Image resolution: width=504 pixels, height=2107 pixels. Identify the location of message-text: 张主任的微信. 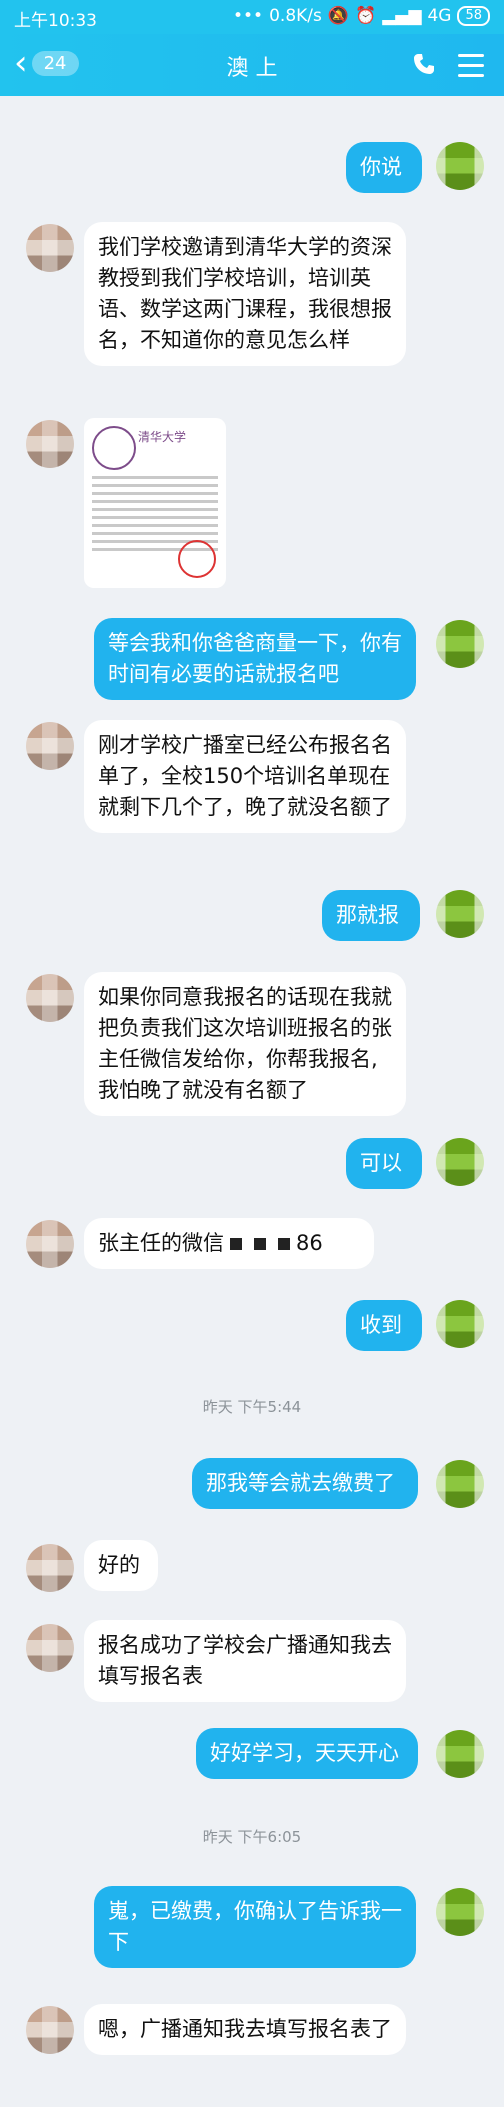
(161, 1243).